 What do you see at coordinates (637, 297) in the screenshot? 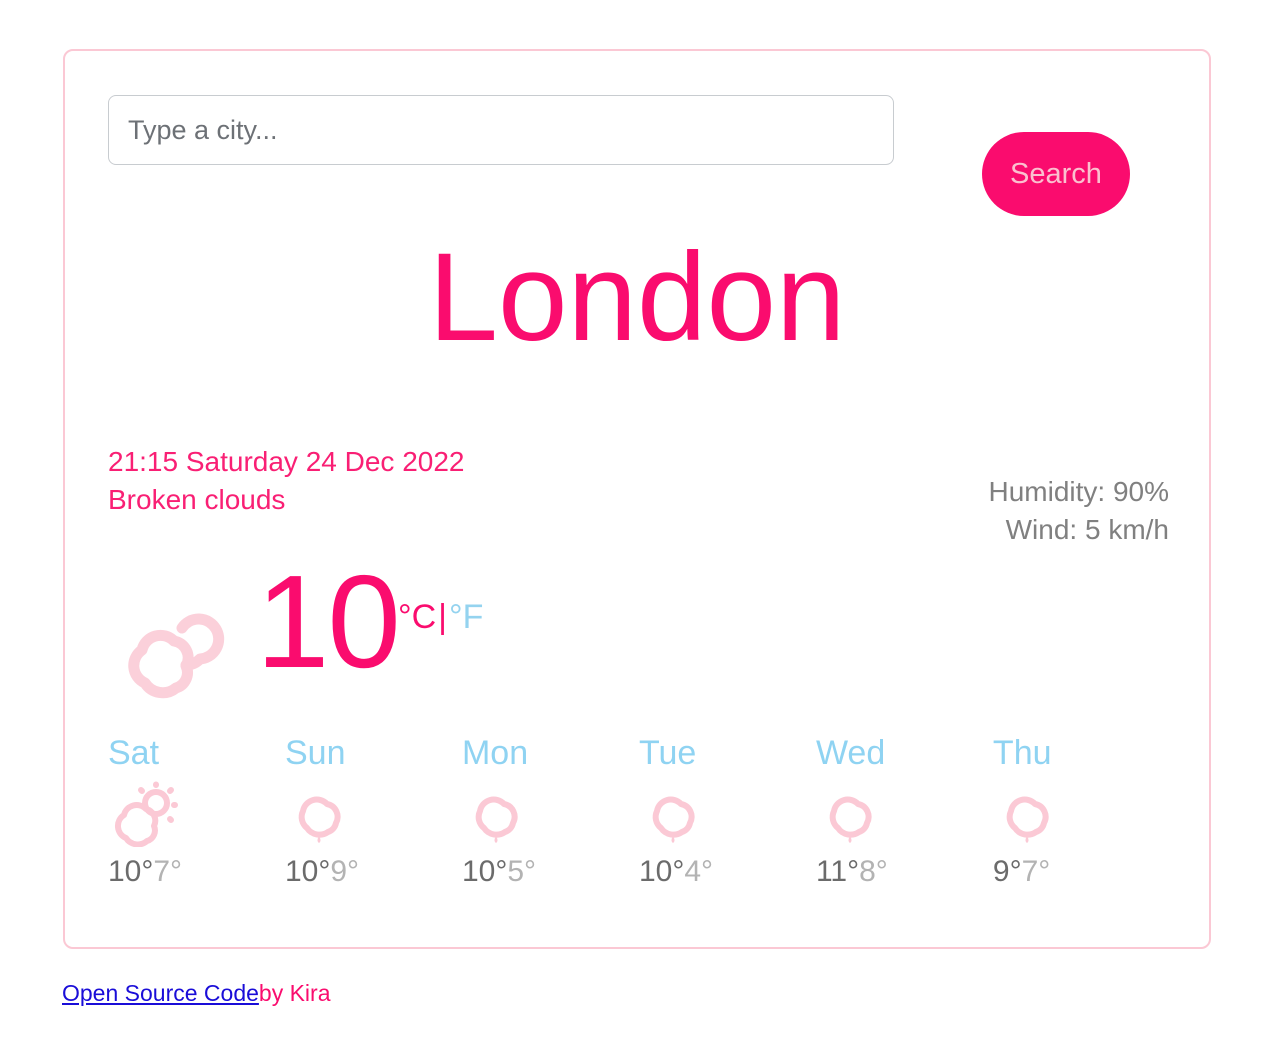
I see `city-title: London` at bounding box center [637, 297].